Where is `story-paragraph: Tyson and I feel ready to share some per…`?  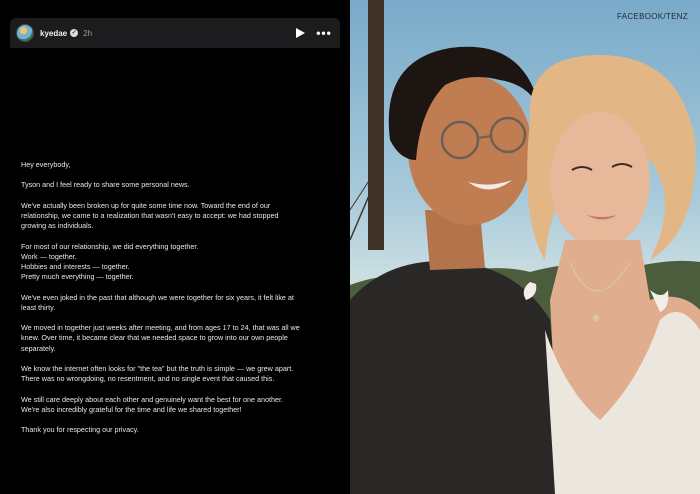
story-paragraph: Tyson and I feel ready to share some per… is located at coordinates (181, 185).